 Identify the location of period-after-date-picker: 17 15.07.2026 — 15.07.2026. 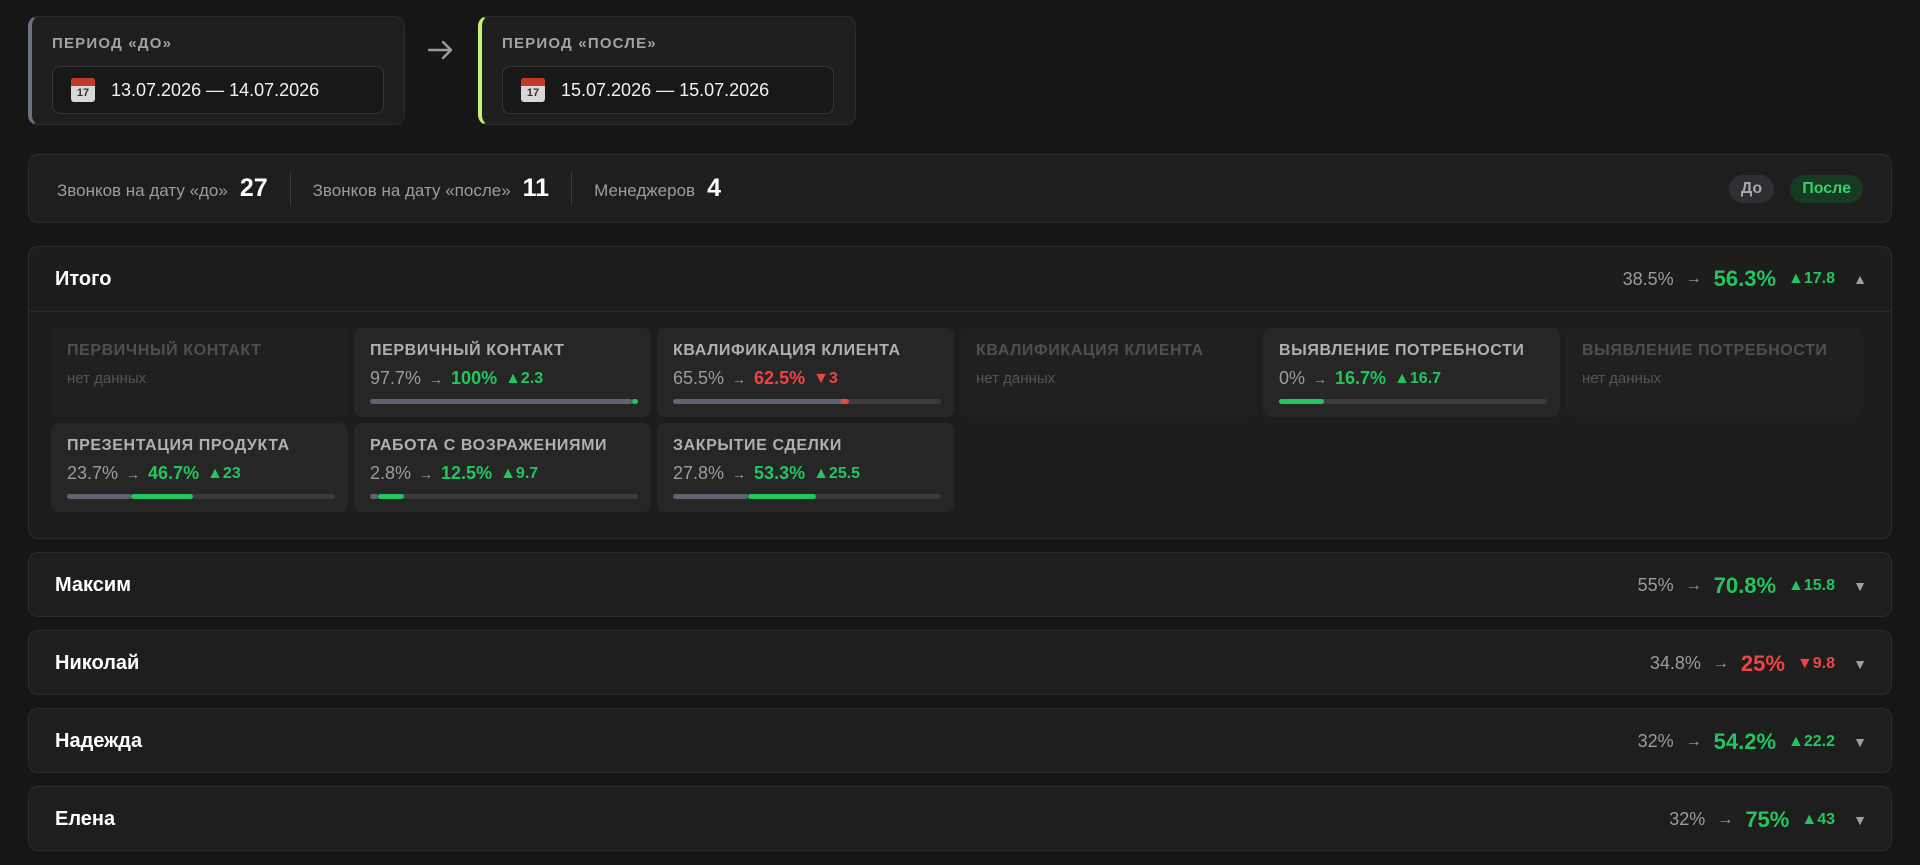
(668, 90).